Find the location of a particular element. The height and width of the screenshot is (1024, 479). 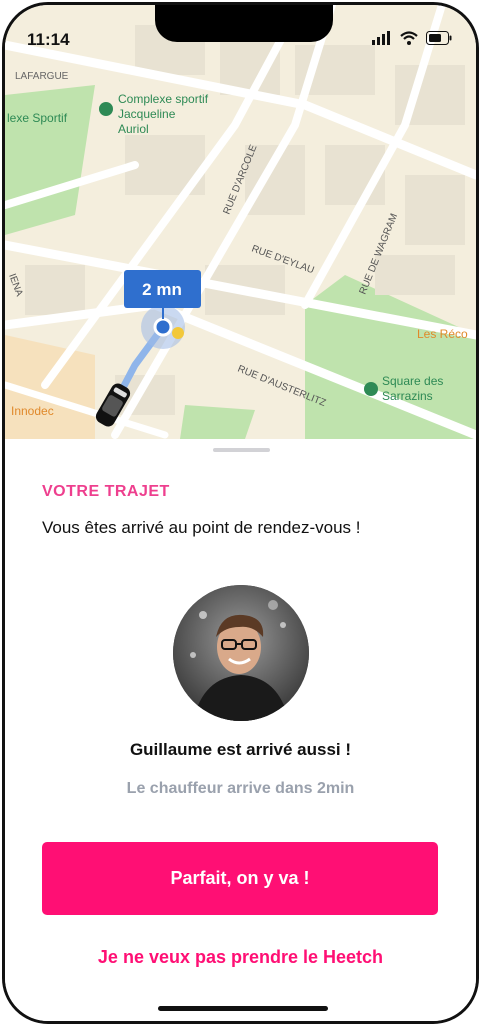

confirm-ride-button: Parfait, on y va ! is located at coordinates (240, 878).